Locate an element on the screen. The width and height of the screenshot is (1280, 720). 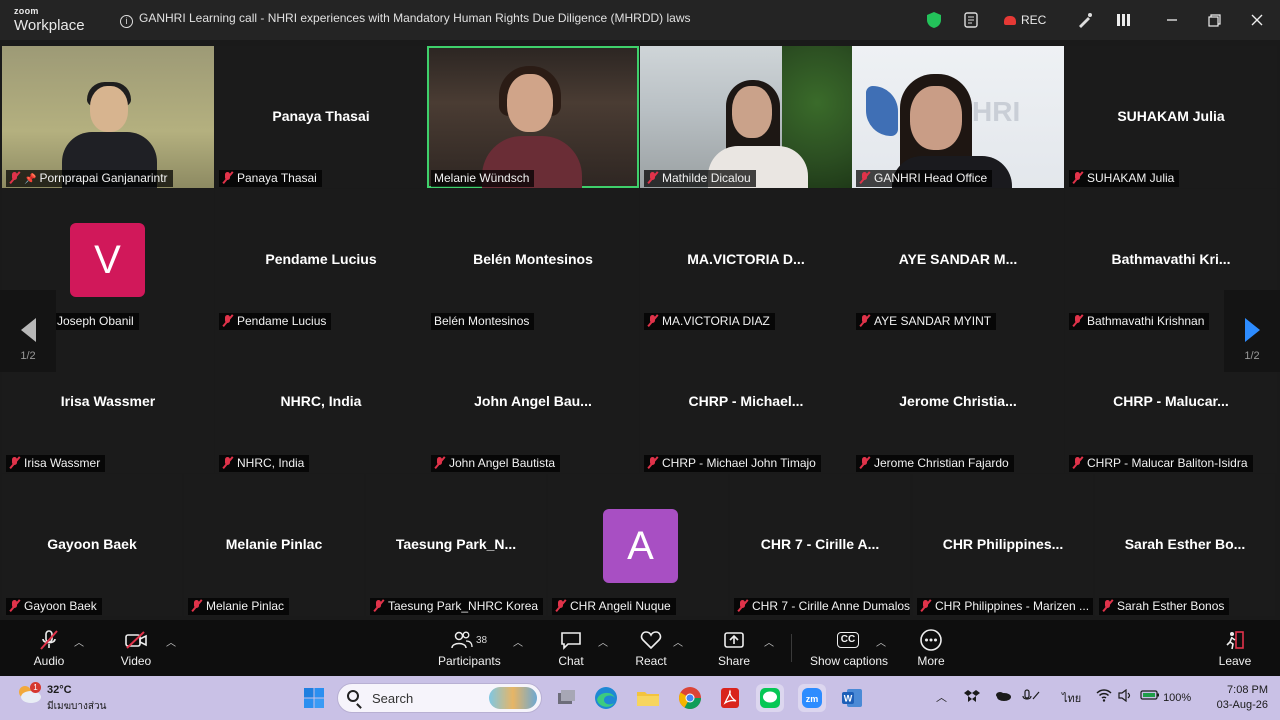
view-layout-icon is located at coordinates (1124, 20).